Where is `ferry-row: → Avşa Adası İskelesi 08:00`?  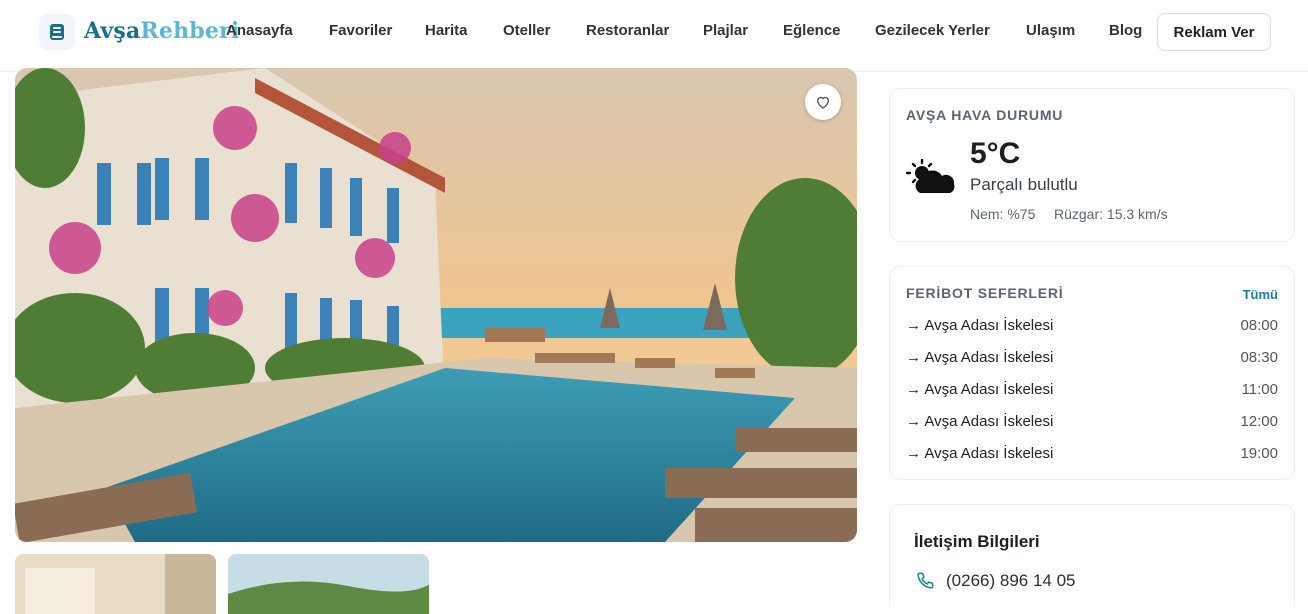 ferry-row: → Avşa Adası İskelesi 08:00 is located at coordinates (1092, 327).